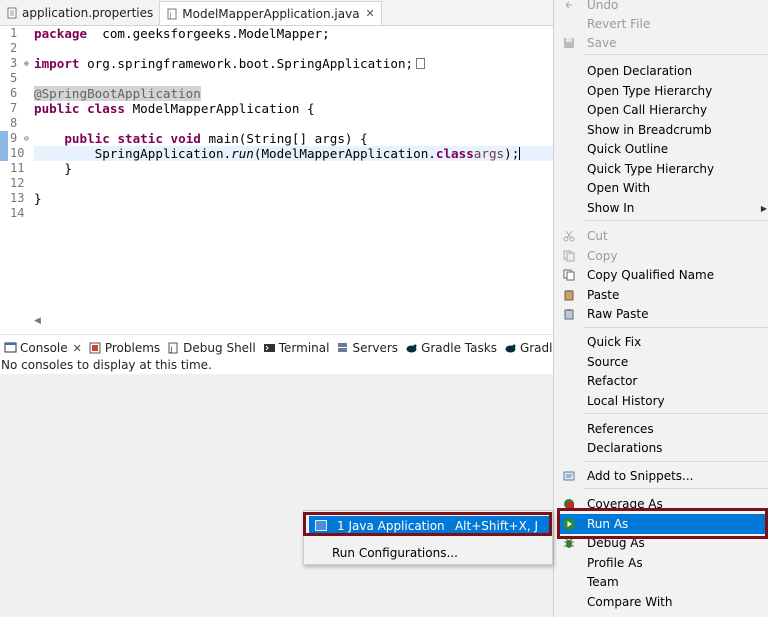 The height and width of the screenshot is (617, 768). I want to click on panel-divider, so click(276, 334).